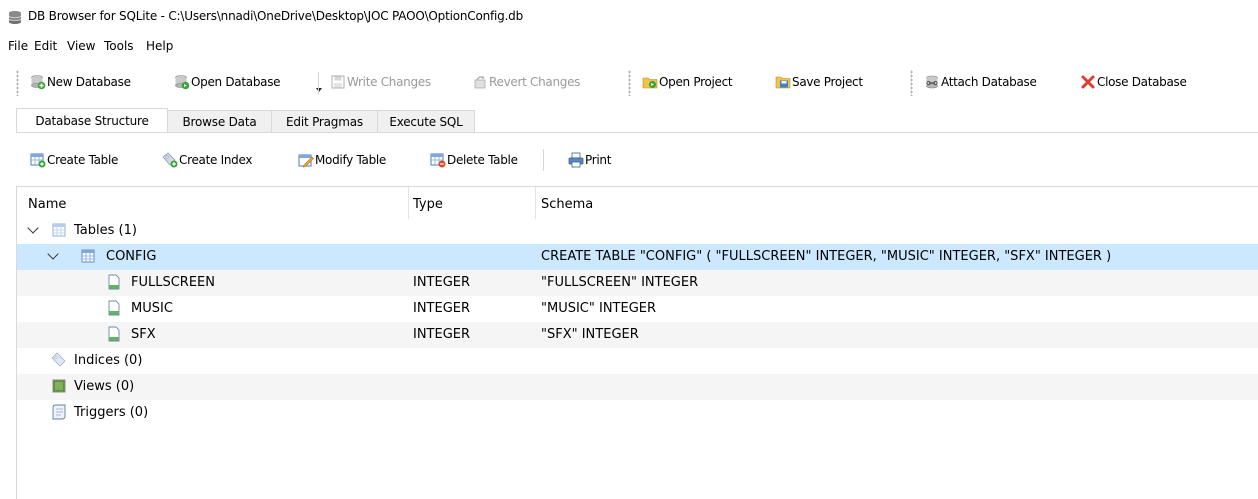  I want to click on menu-bar: File Edit View Tools Help, so click(629, 46).